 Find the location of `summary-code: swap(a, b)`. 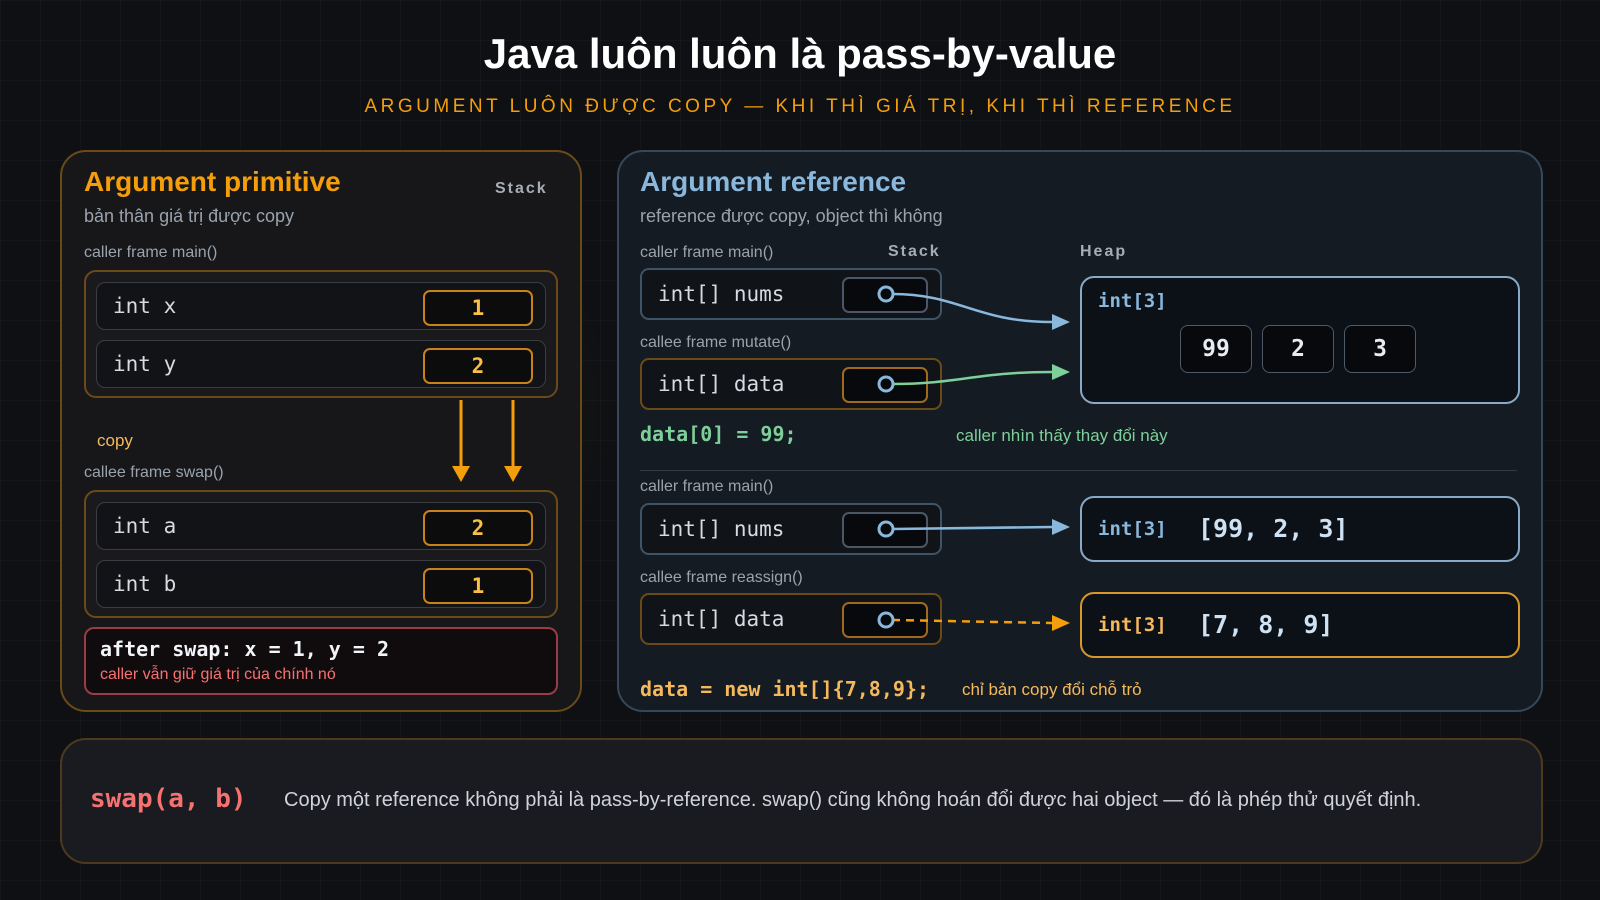

summary-code: swap(a, b) is located at coordinates (168, 799).